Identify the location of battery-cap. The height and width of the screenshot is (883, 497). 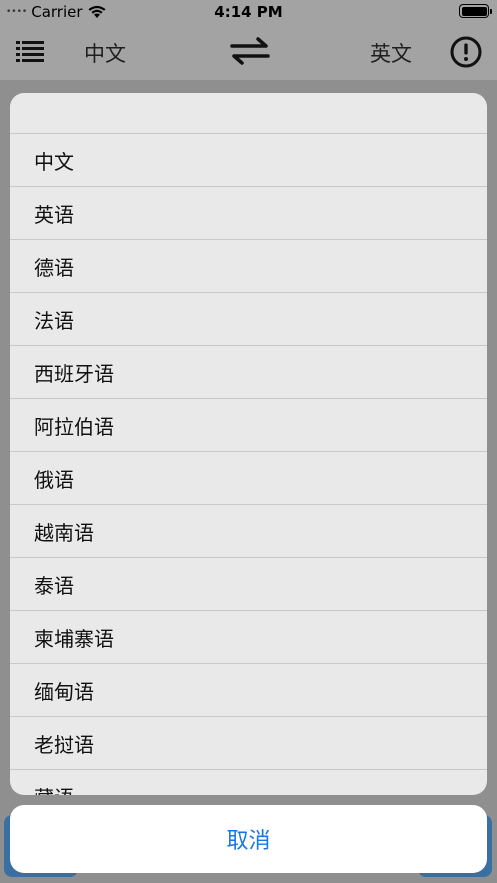
(491, 11).